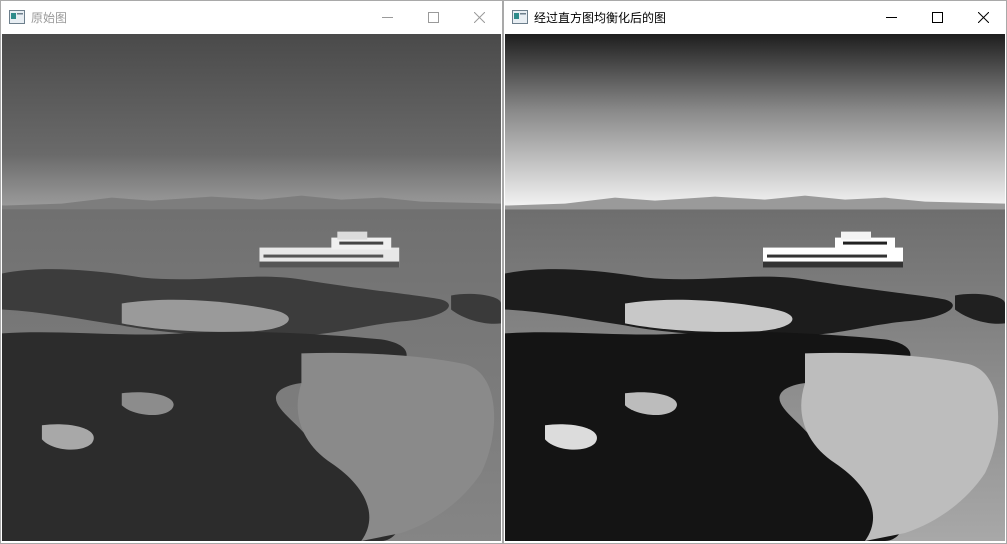 The image size is (1007, 544). Describe the element at coordinates (49, 17) in the screenshot. I see `window-title: 原始图` at that location.